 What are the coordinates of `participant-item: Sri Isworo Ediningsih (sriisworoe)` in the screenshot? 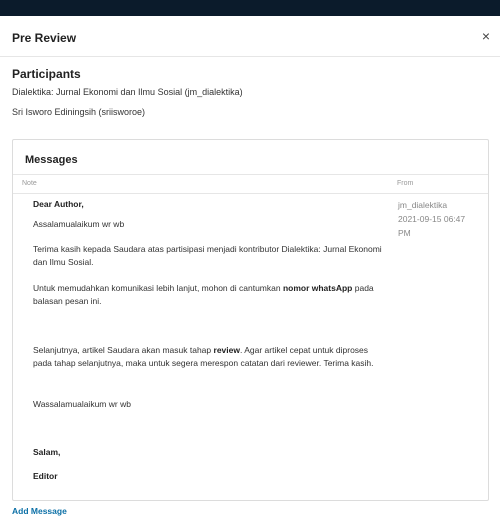 It's located at (79, 112).